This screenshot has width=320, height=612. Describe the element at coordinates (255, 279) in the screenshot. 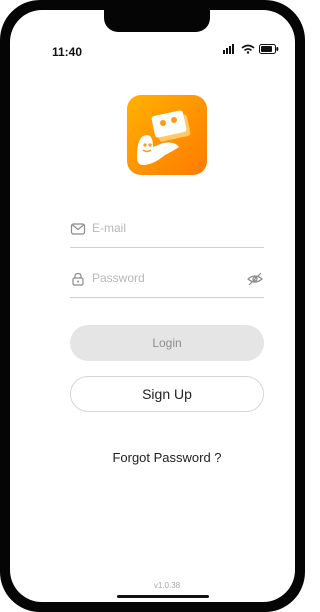

I see `eye-off-icon` at that location.